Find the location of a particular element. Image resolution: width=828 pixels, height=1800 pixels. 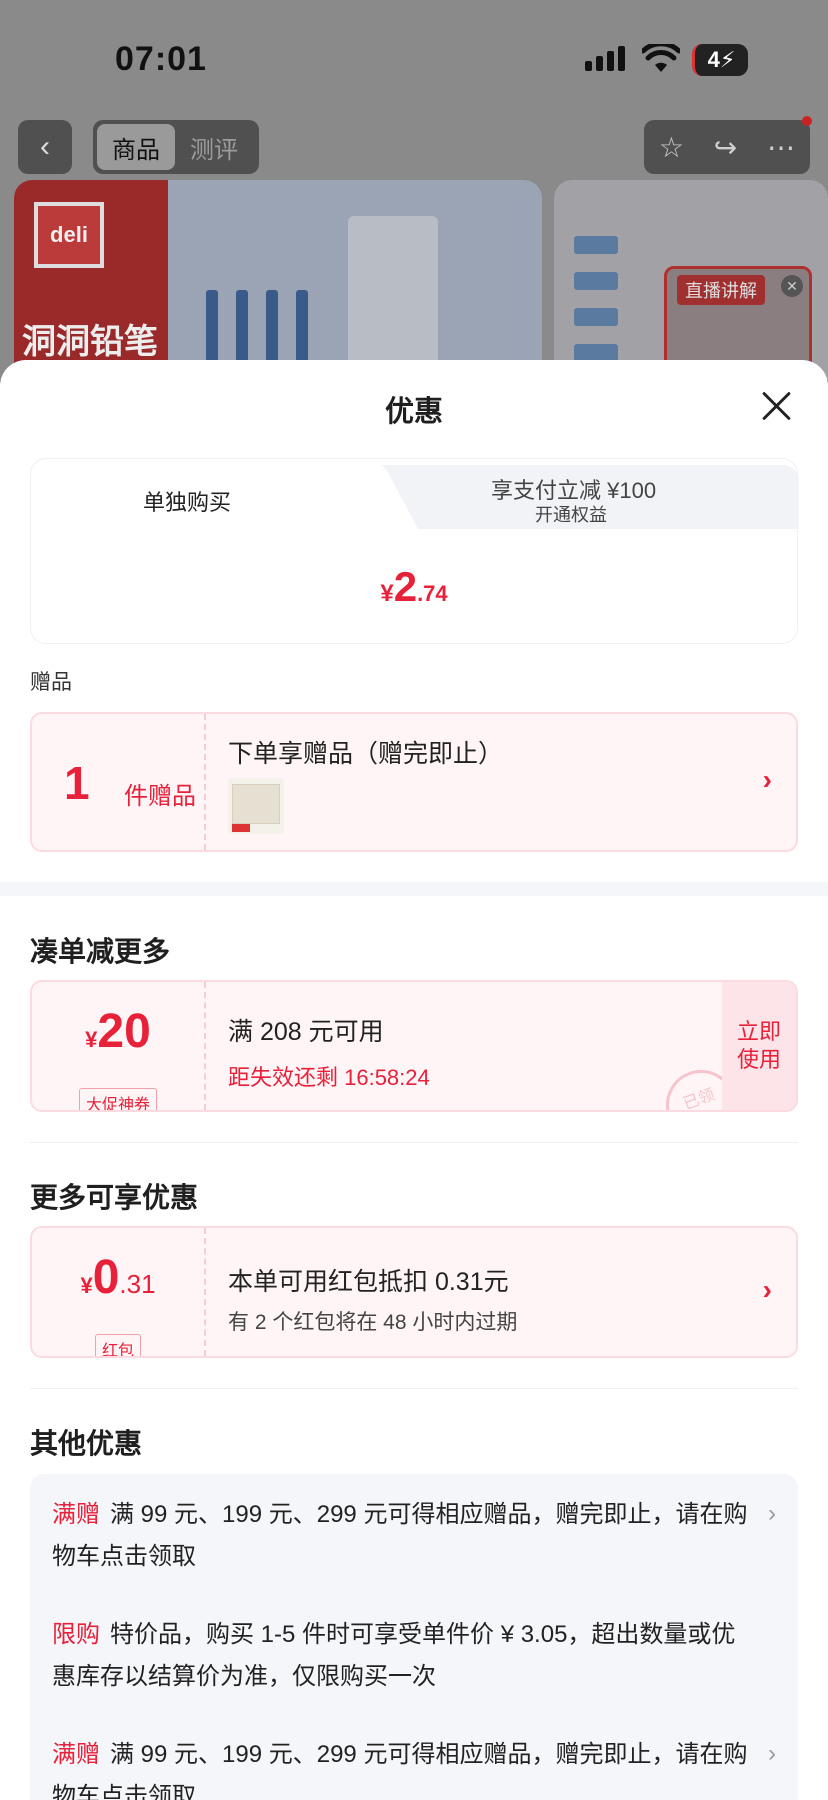

other-discounts-title: 其他优惠 is located at coordinates (86, 1443).